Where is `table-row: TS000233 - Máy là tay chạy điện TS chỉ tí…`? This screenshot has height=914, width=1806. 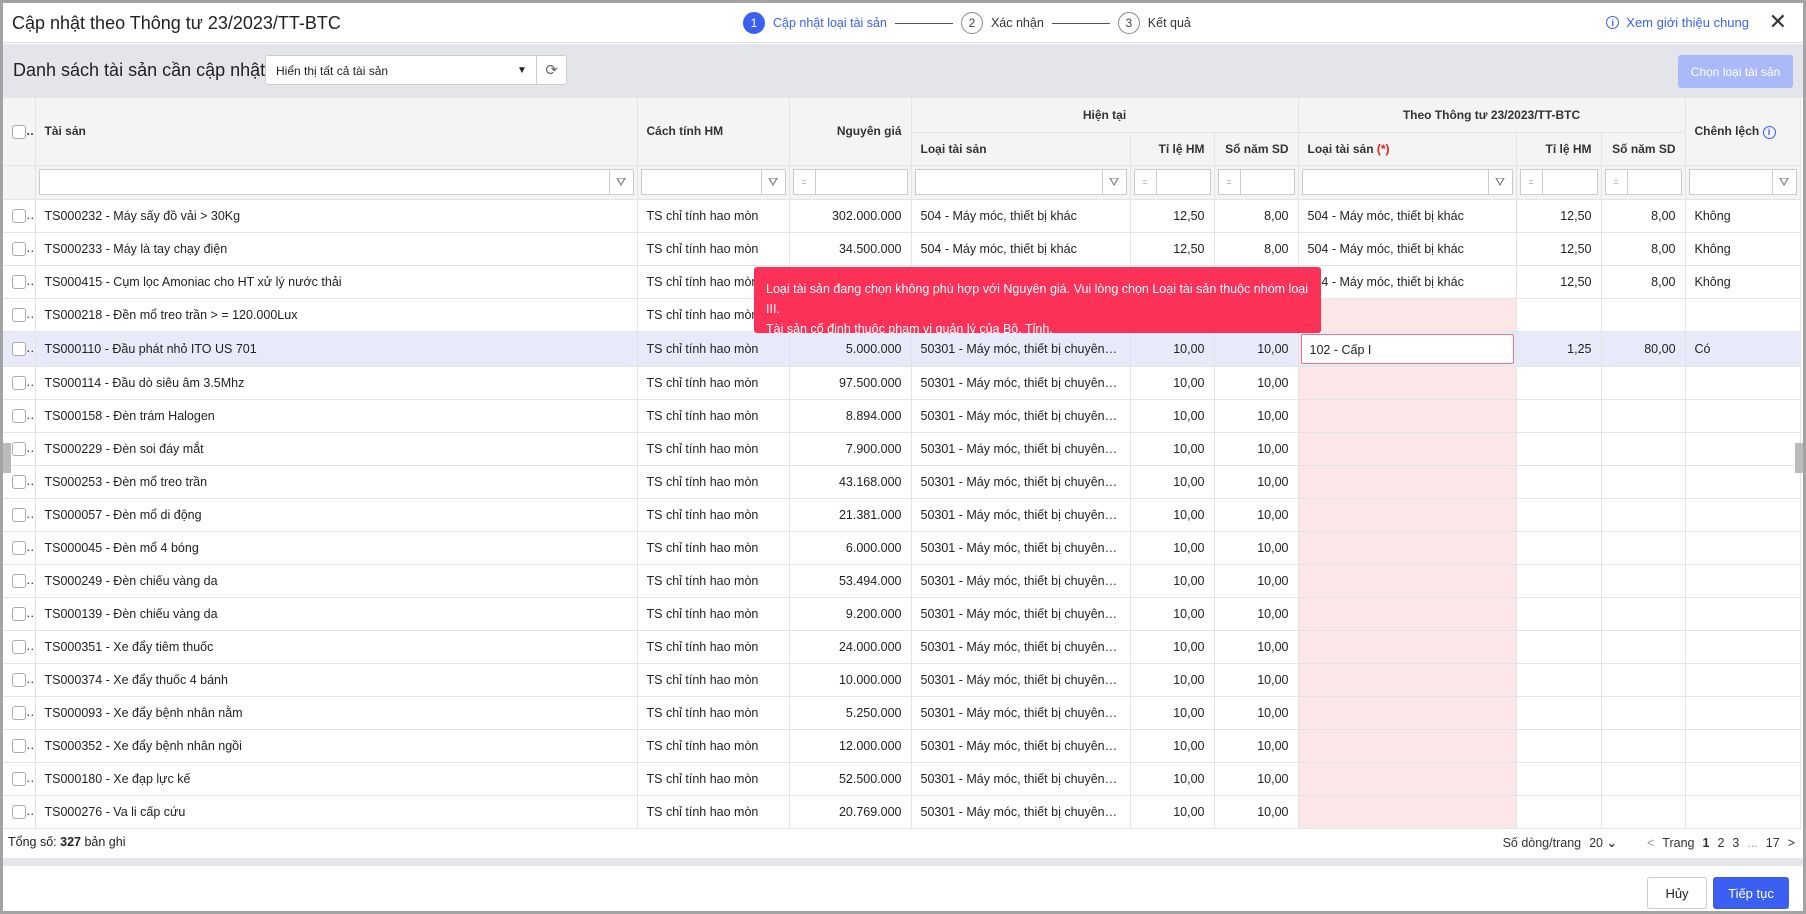
table-row: TS000233 - Máy là tay chạy điện TS chỉ tí… is located at coordinates (902, 249).